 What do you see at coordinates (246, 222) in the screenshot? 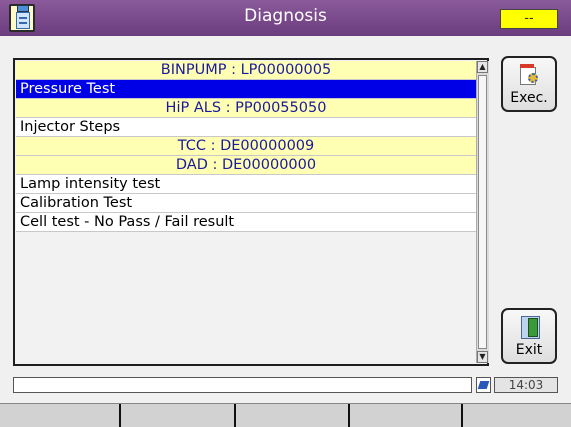
I see `list-item-cell-test: Cell test - No Pass / Fail result` at bounding box center [246, 222].